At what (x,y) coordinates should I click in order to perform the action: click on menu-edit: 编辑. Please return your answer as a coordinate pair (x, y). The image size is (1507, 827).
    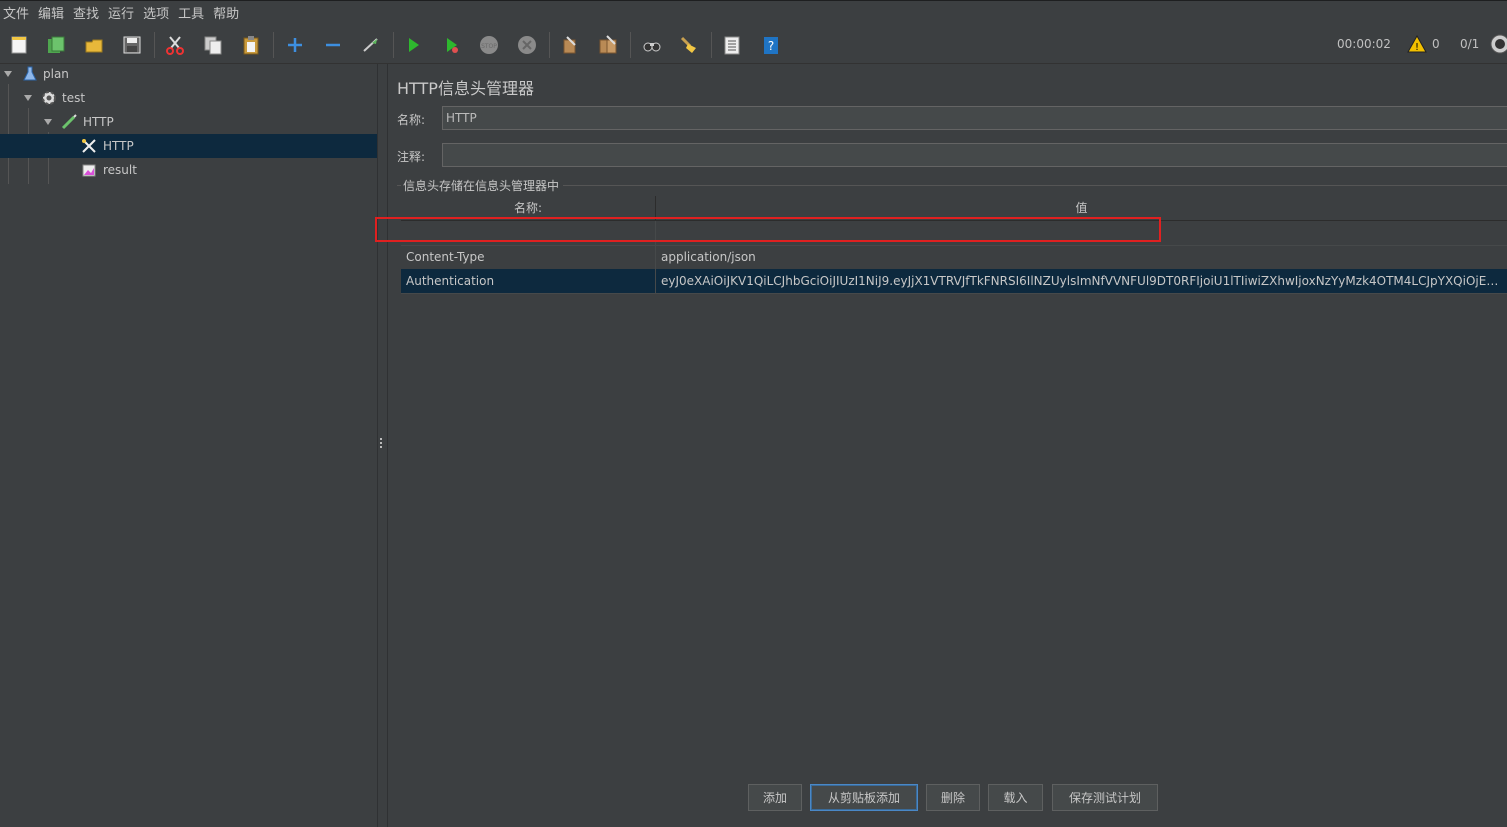
    Looking at the image, I should click on (51, 12).